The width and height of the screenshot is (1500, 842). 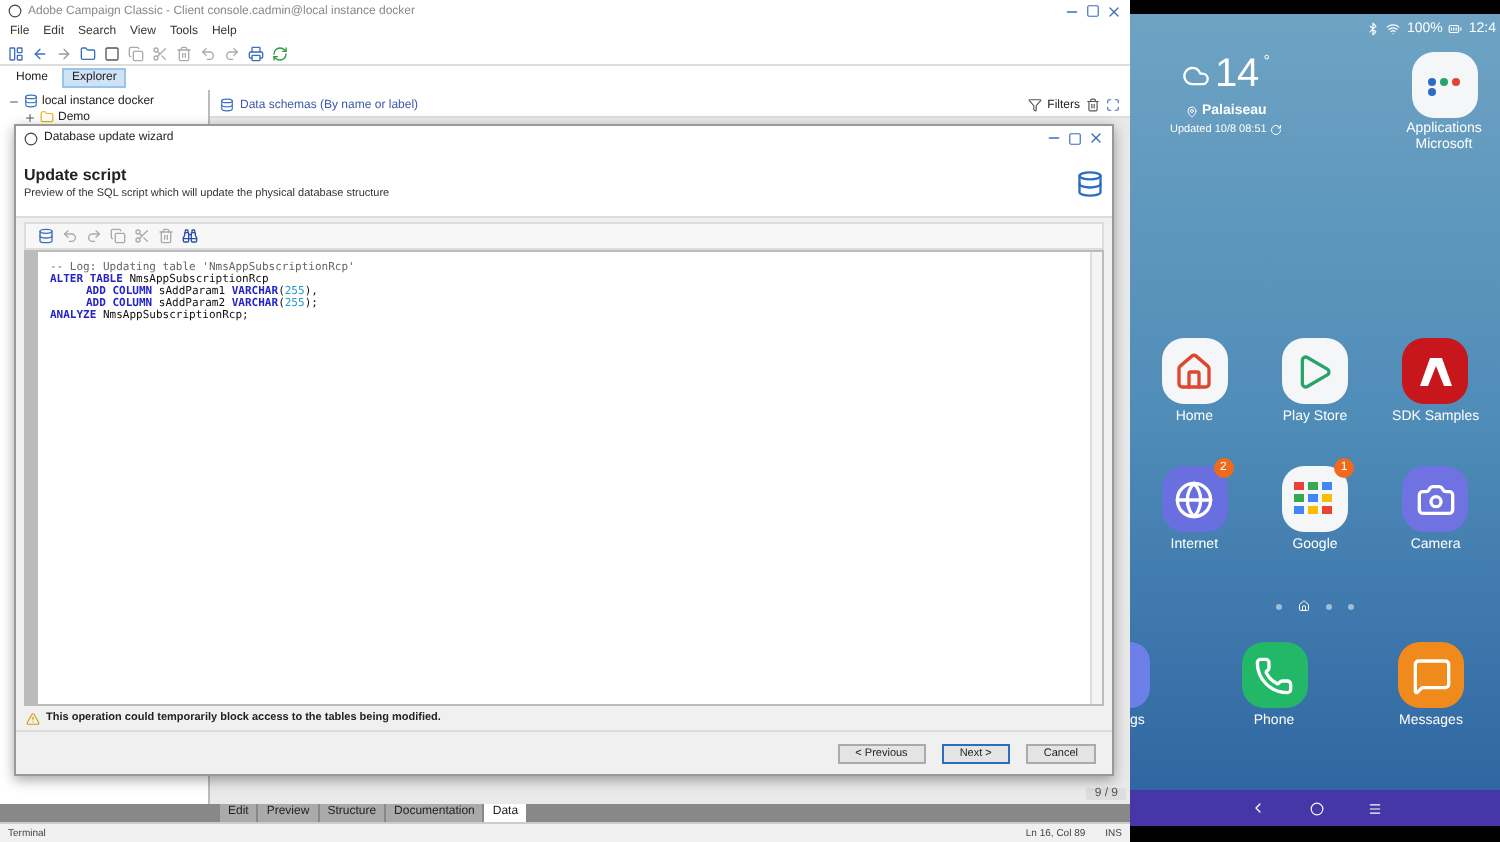 I want to click on print-icon, so click(x=256, y=53).